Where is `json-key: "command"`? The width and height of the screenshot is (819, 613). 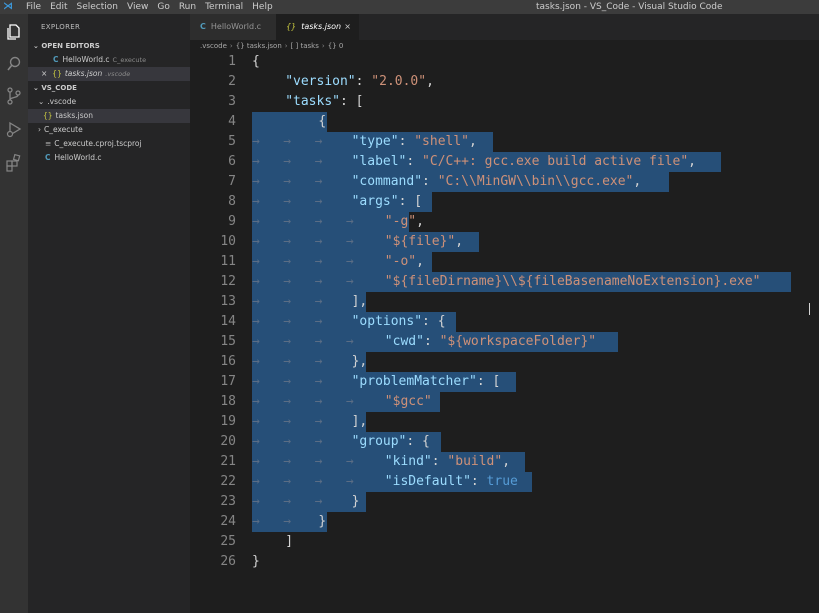 json-key: "command" is located at coordinates (387, 181).